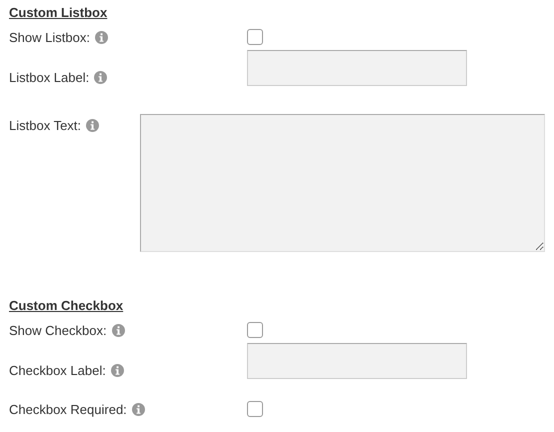  What do you see at coordinates (58, 13) in the screenshot?
I see `section-heading: Custom Listbox` at bounding box center [58, 13].